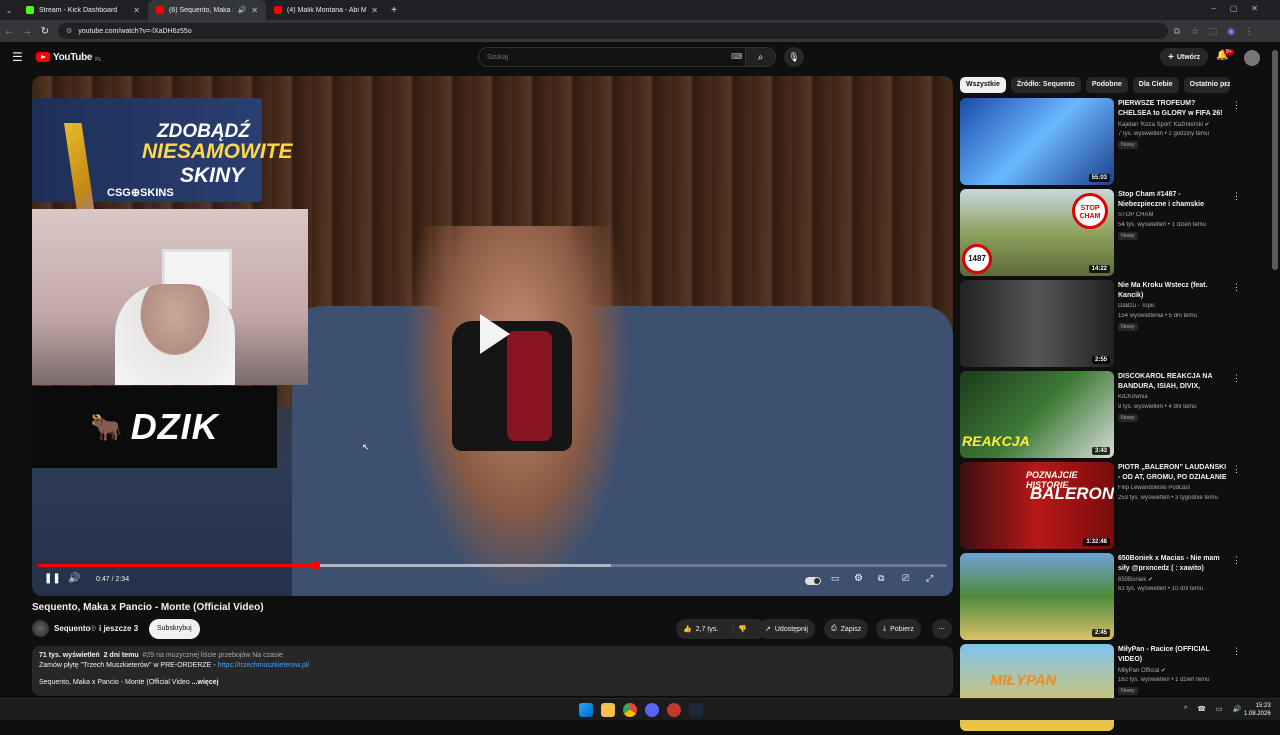 Image resolution: width=1280 pixels, height=735 pixels. Describe the element at coordinates (1174, 306) in the screenshot. I see `recommendation-channel: DaBzu - Topic` at that location.